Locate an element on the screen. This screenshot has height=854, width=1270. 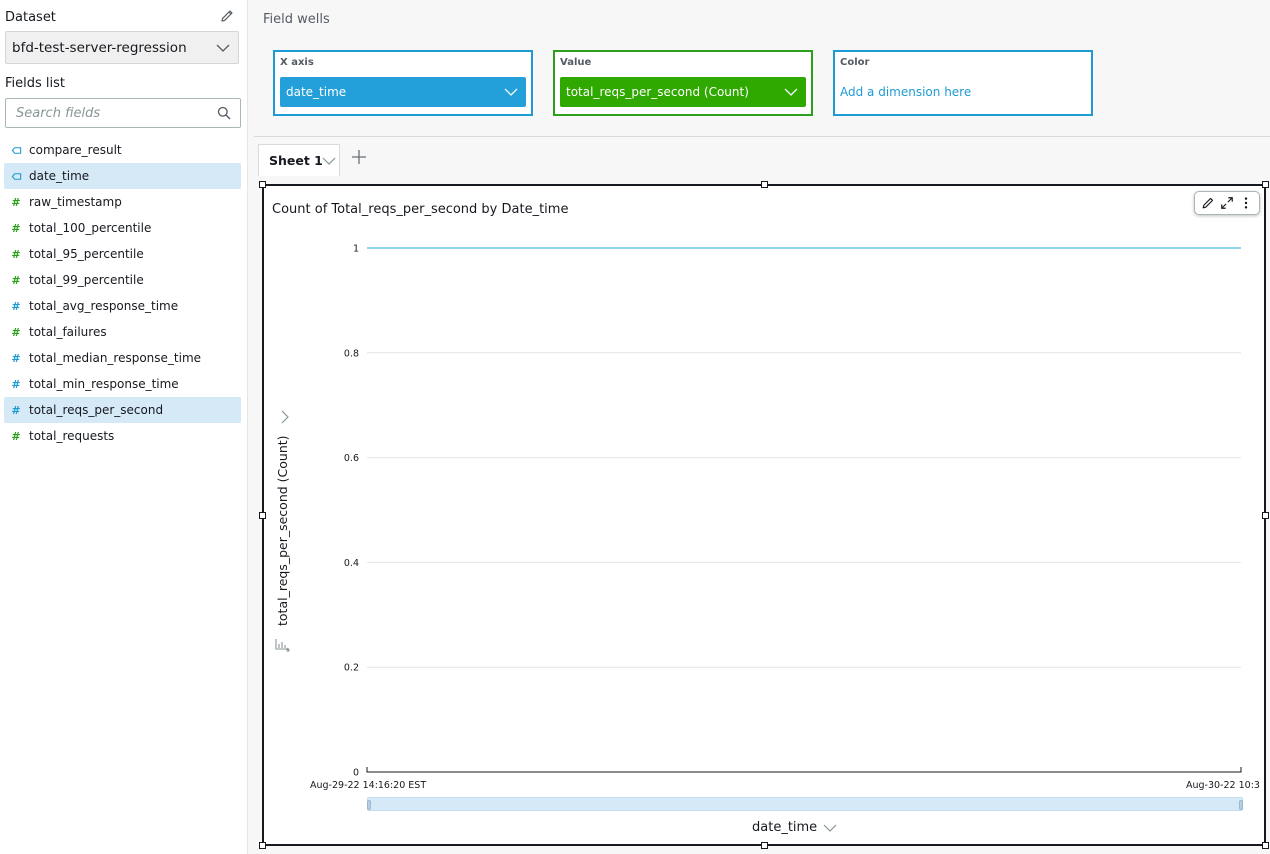
field-item-label: total_95_percentile is located at coordinates (86, 254).